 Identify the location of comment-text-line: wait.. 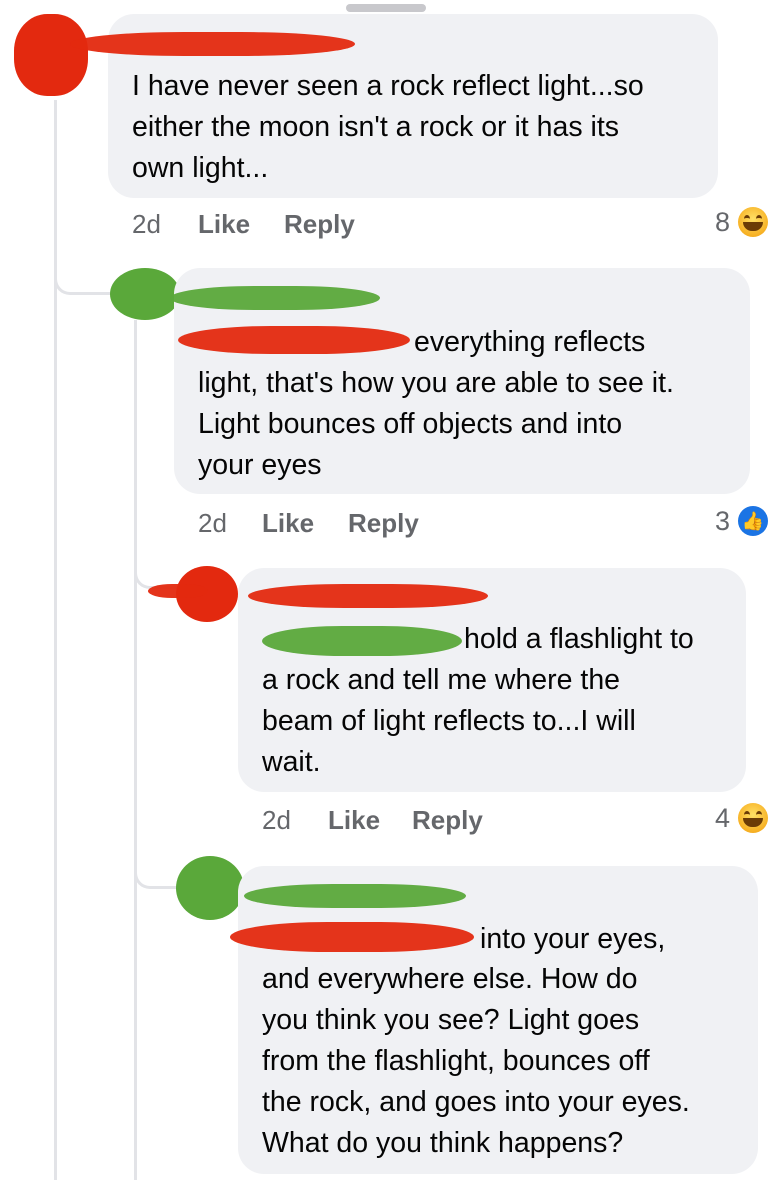
(291, 762).